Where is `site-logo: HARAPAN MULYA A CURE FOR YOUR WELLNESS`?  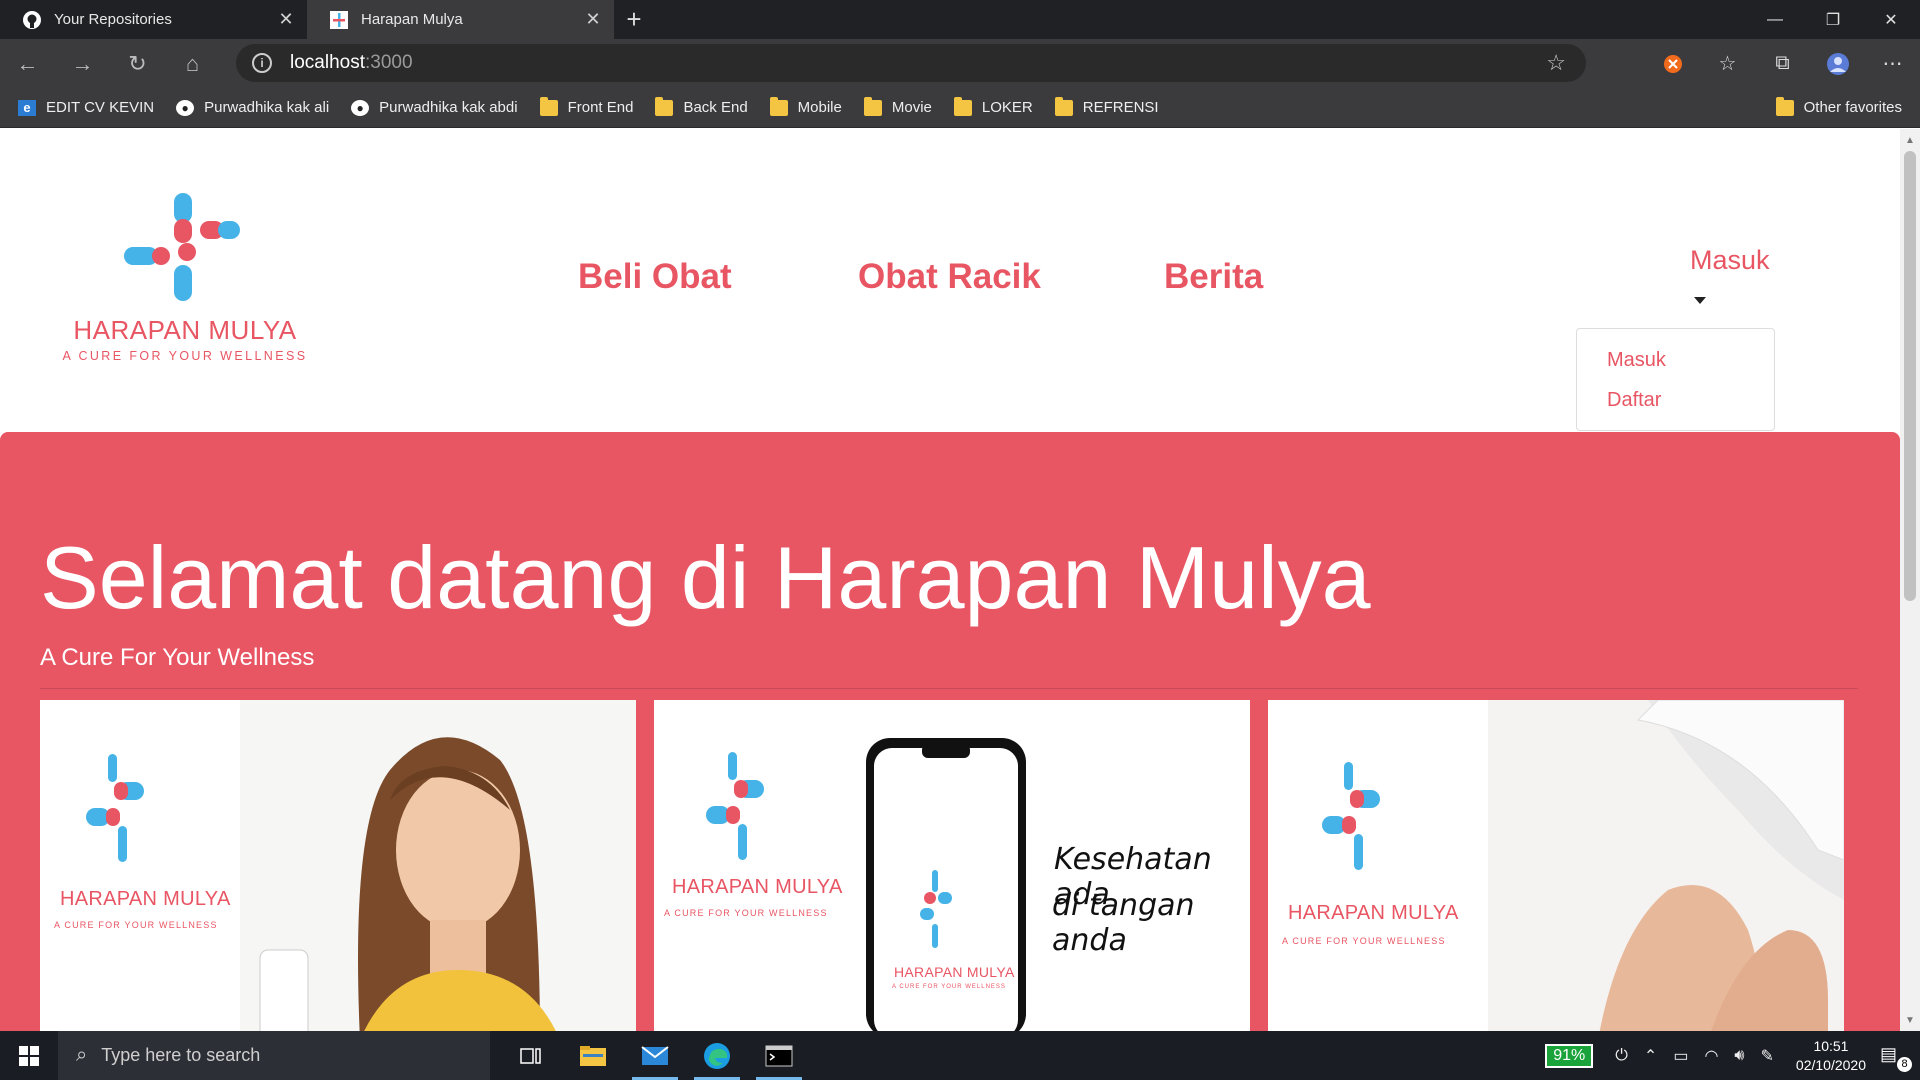 site-logo: HARAPAN MULYA A CURE FOR YOUR WELLNESS is located at coordinates (185, 276).